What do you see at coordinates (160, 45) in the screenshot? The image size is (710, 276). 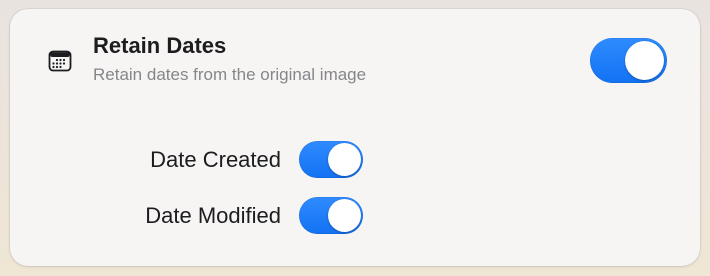 I see `setting-title: Retain Dates` at bounding box center [160, 45].